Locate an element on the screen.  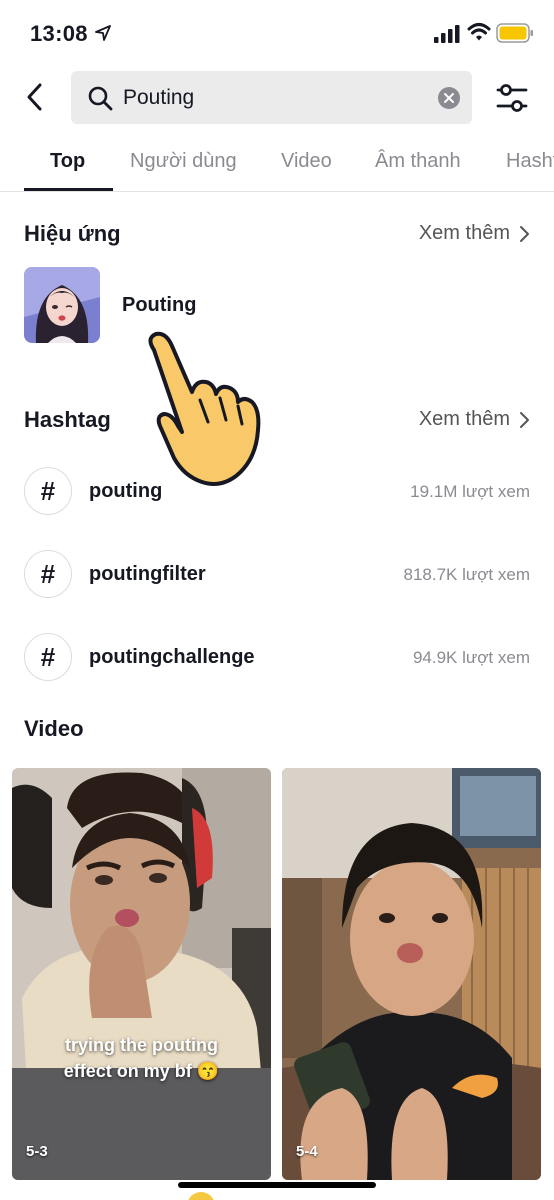
hashtag-name: poutingfilter is located at coordinates (147, 574).